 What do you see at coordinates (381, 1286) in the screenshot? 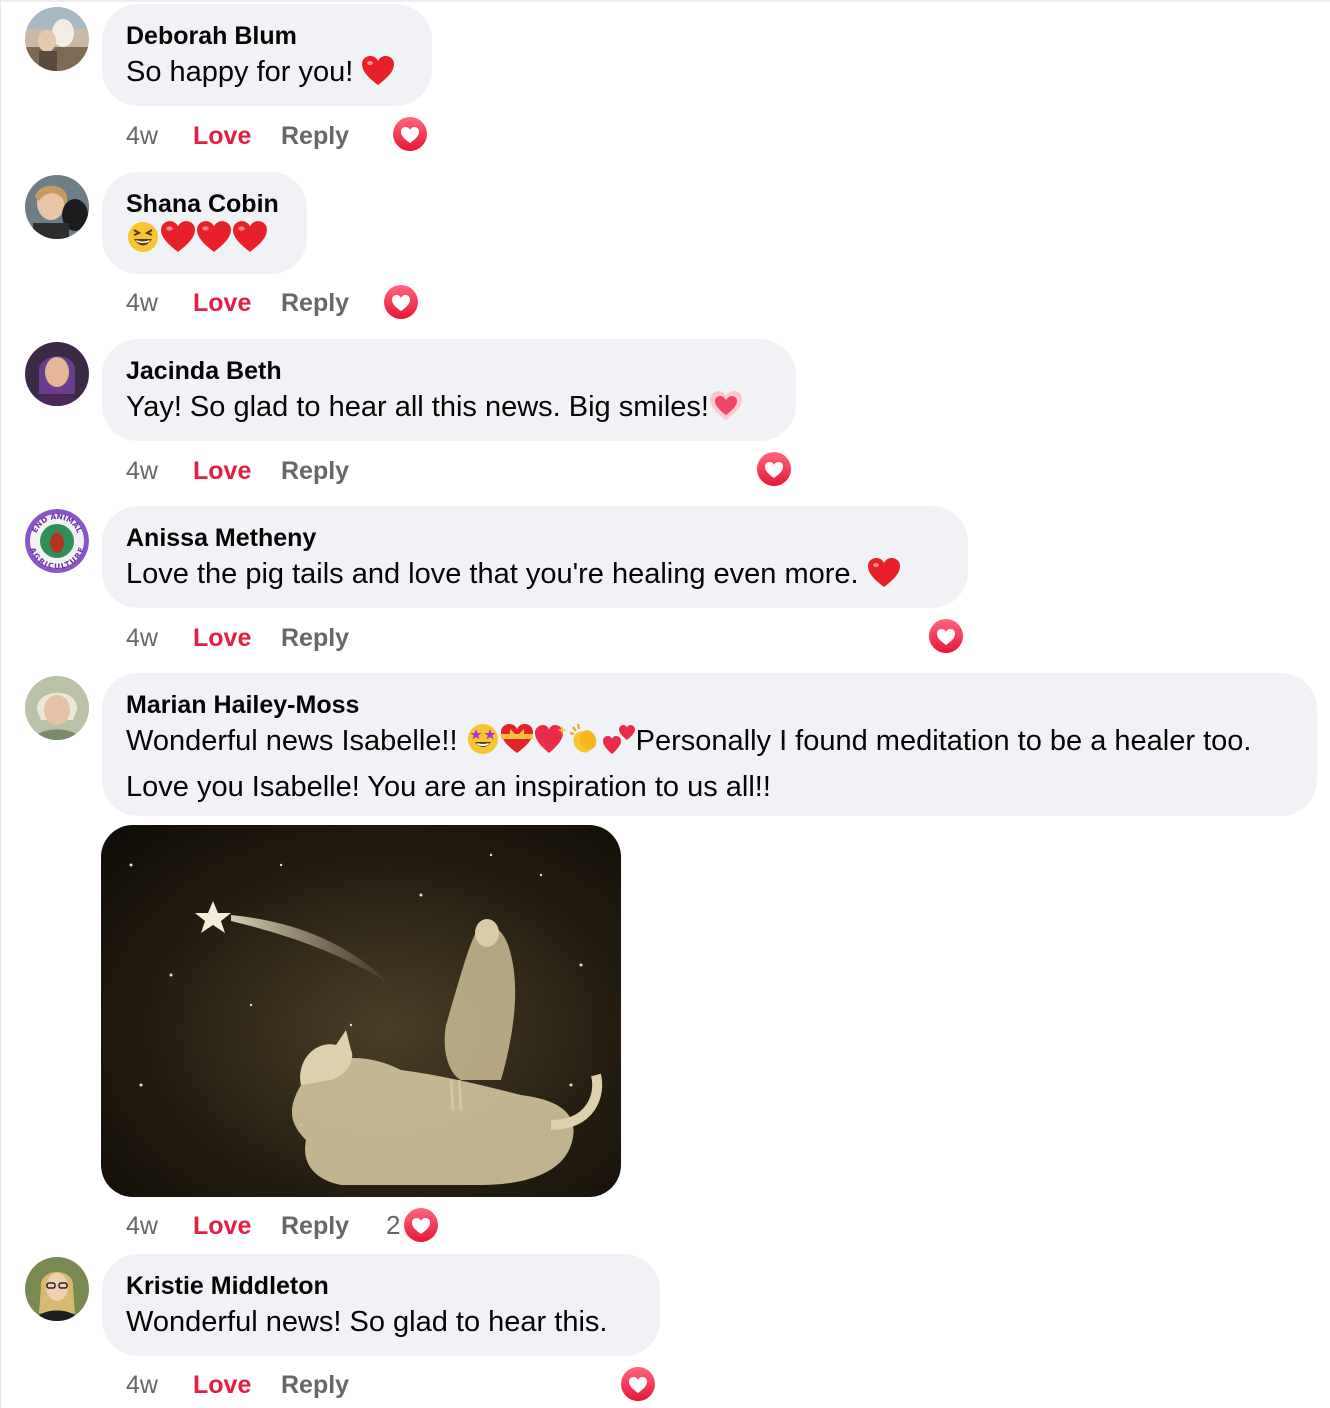
I see `comment-author: Kristie Middleton` at bounding box center [381, 1286].